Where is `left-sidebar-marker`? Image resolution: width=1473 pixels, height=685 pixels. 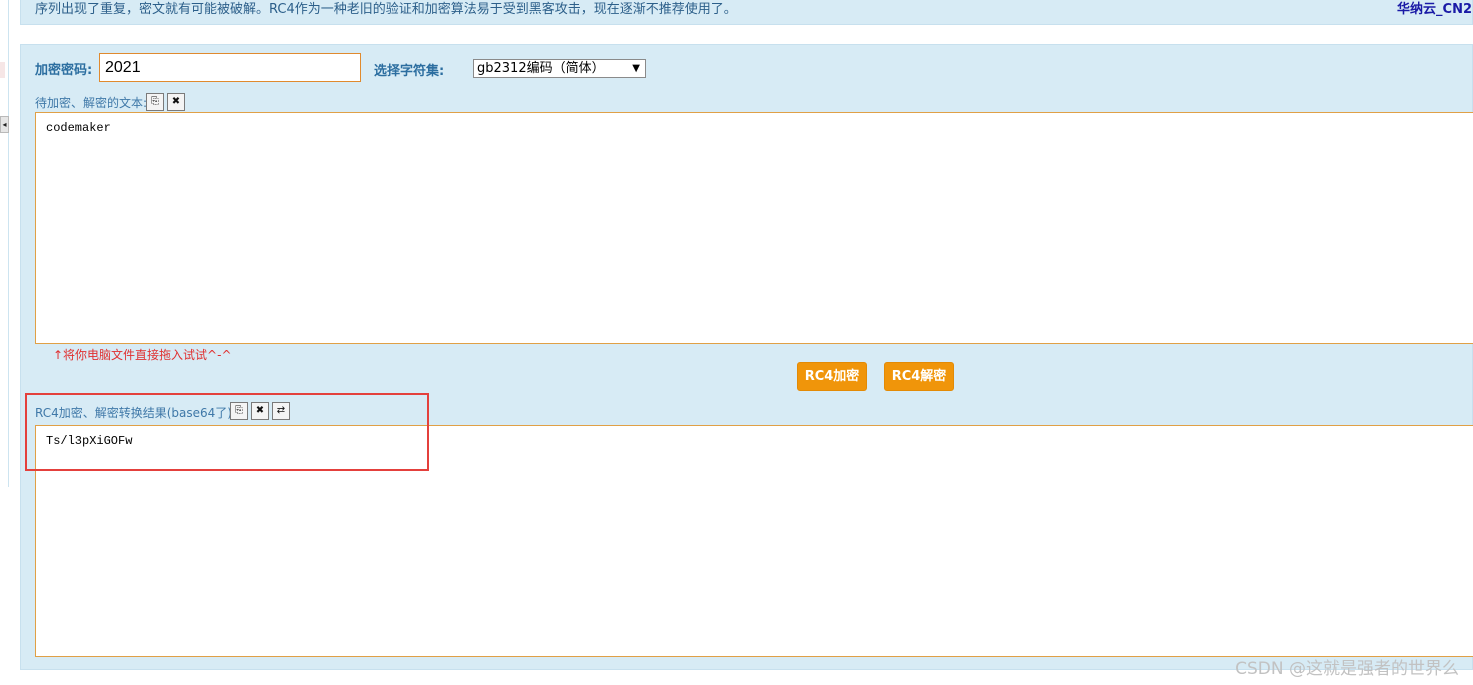
left-sidebar-marker is located at coordinates (2, 70).